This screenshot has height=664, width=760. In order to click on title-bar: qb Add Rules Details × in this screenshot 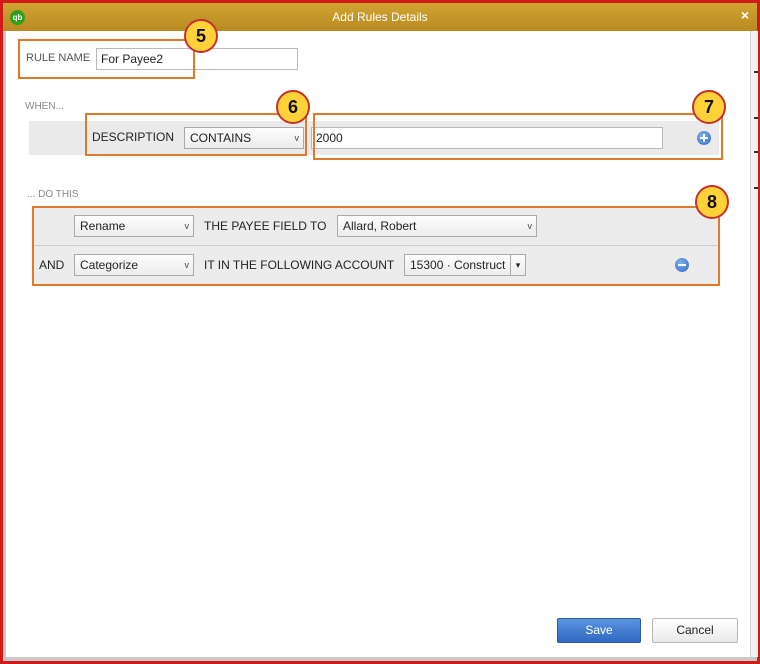, I will do `click(380, 17)`.